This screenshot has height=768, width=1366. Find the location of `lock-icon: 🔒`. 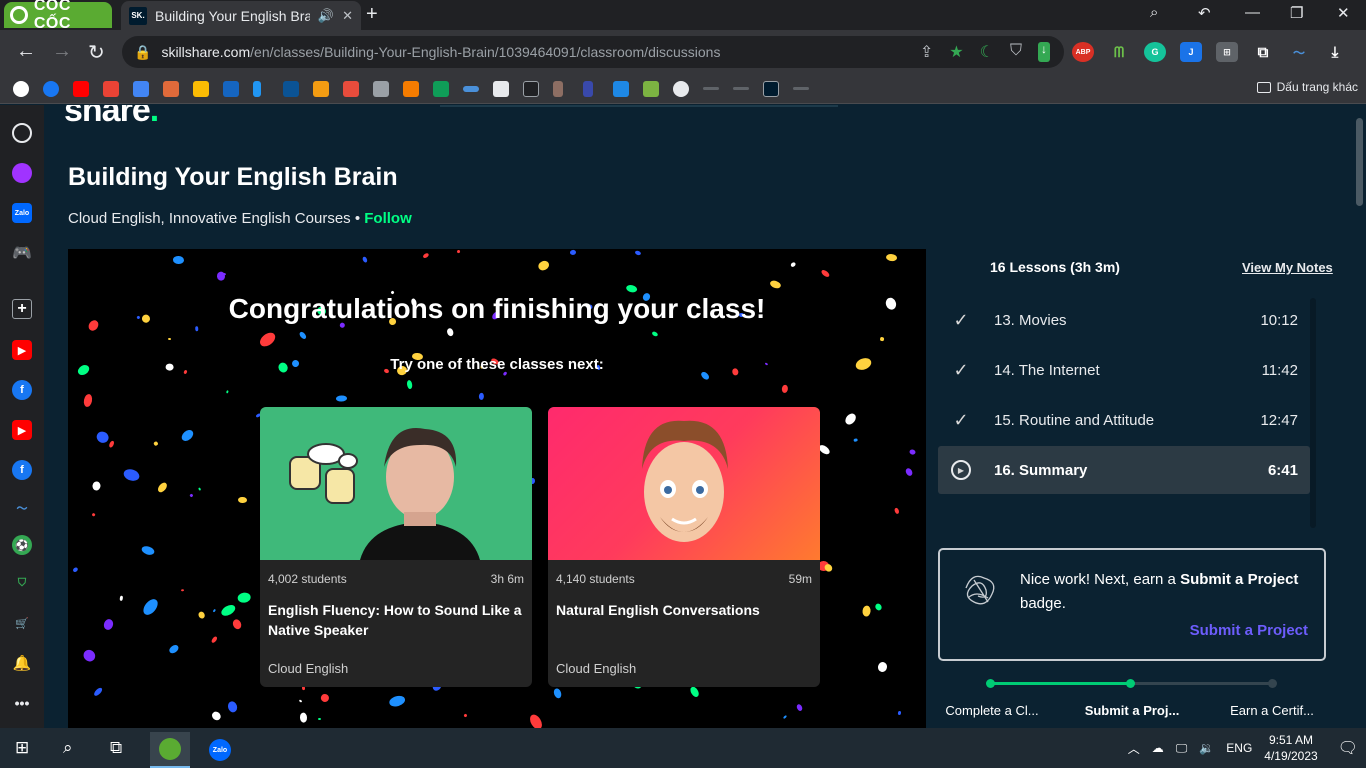

lock-icon: 🔒 is located at coordinates (142, 52).